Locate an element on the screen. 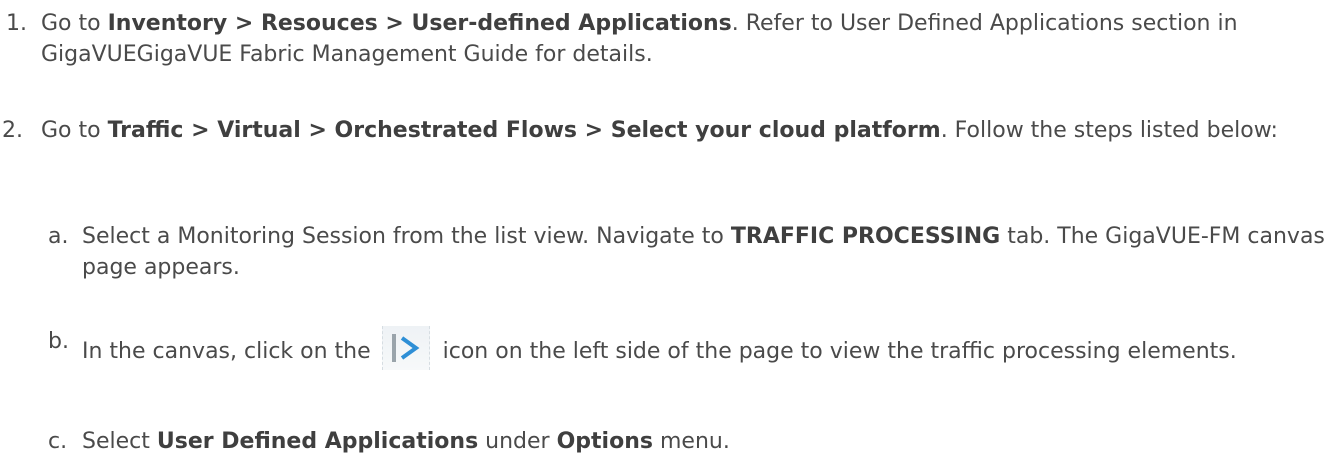 This screenshot has width=1342, height=468. step-number: 2. is located at coordinates (12, 130).